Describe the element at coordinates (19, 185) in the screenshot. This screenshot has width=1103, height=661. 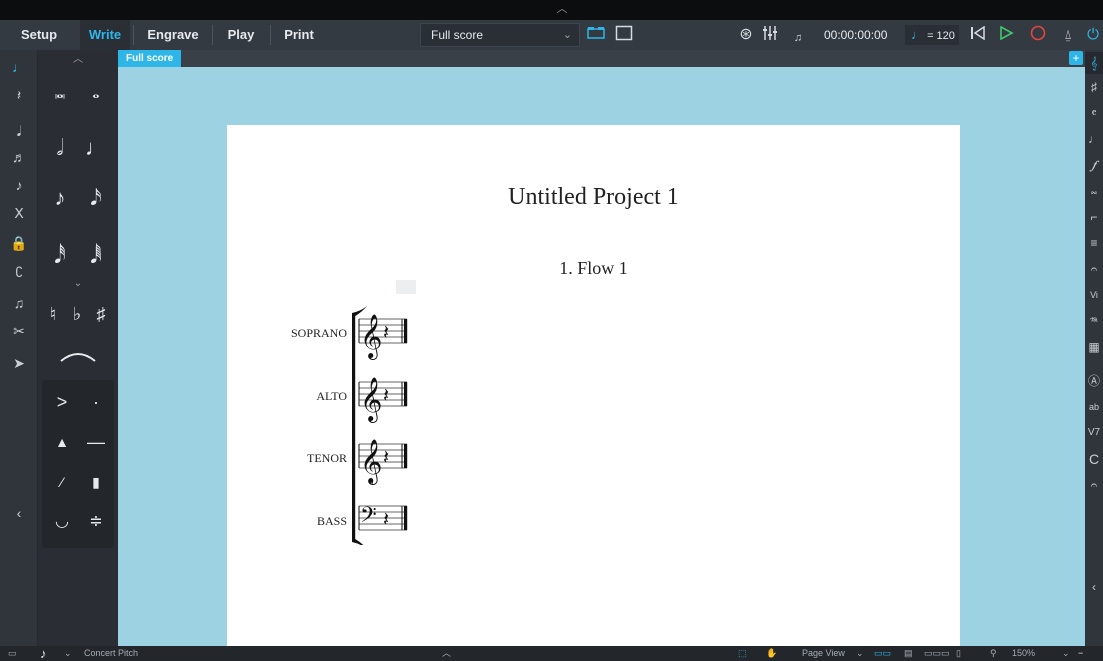
I see `grace-note-icon: ♪` at that location.